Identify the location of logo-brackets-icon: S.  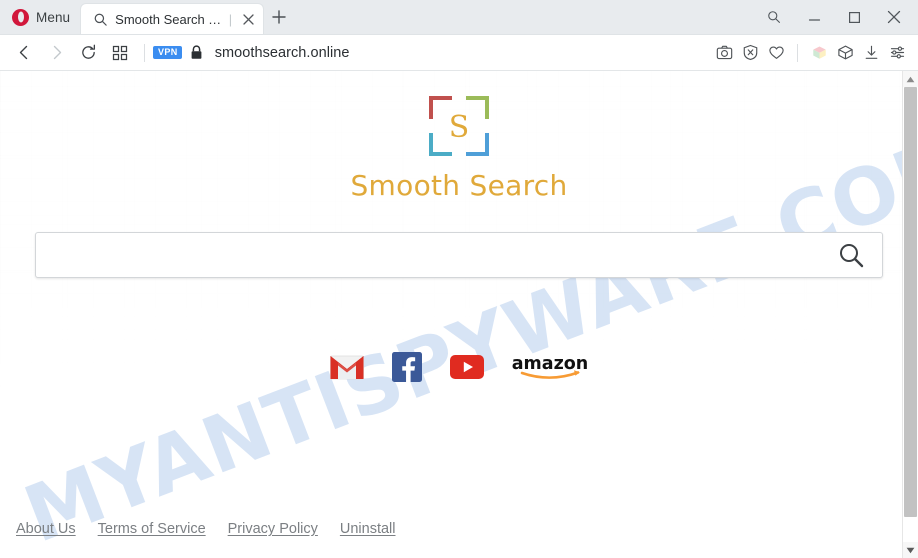
(459, 126).